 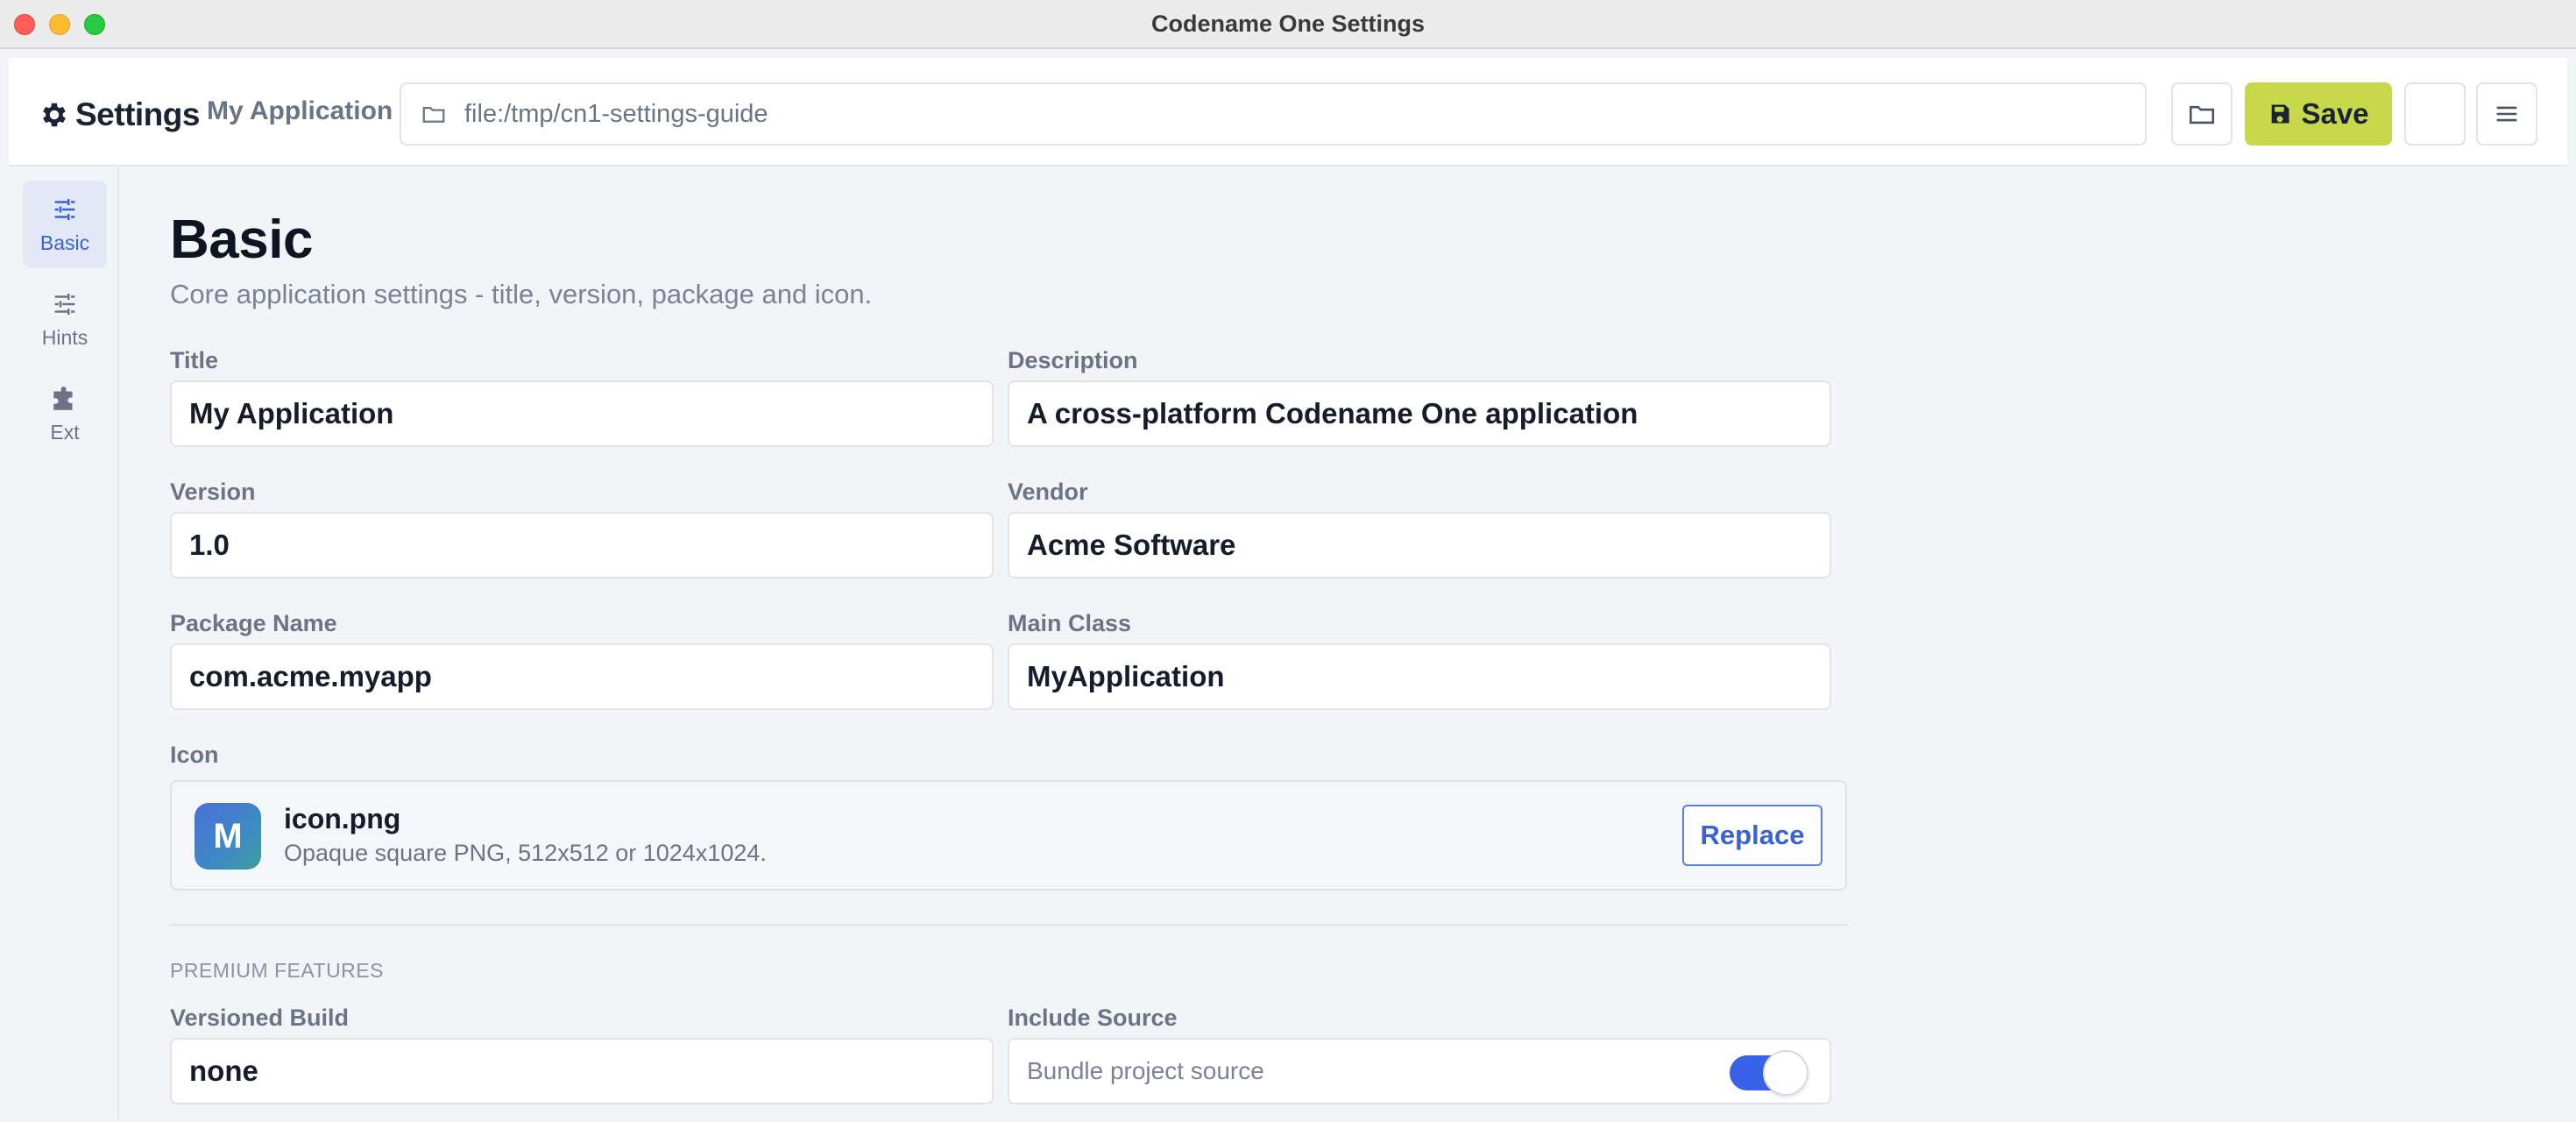 I want to click on vendor-label: Vendor, so click(x=1048, y=492).